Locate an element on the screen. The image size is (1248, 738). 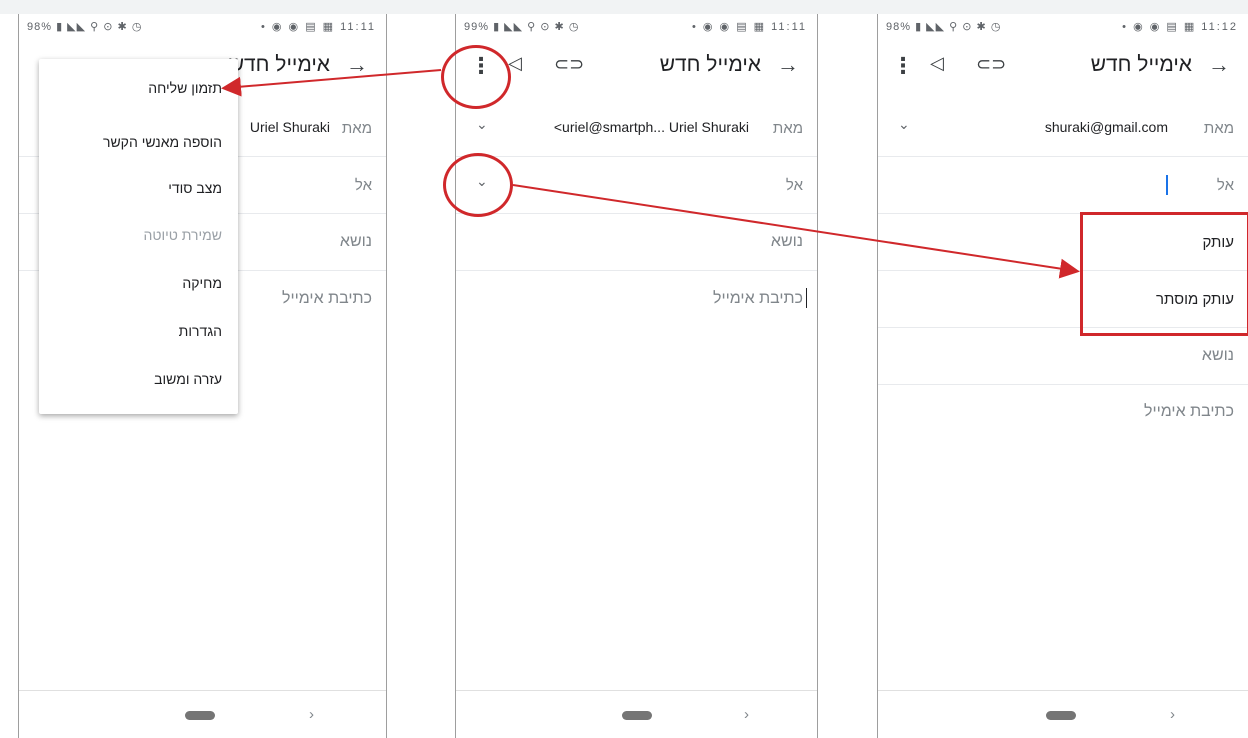
arrow-to-cc-bcc is located at coordinates (796, 231).